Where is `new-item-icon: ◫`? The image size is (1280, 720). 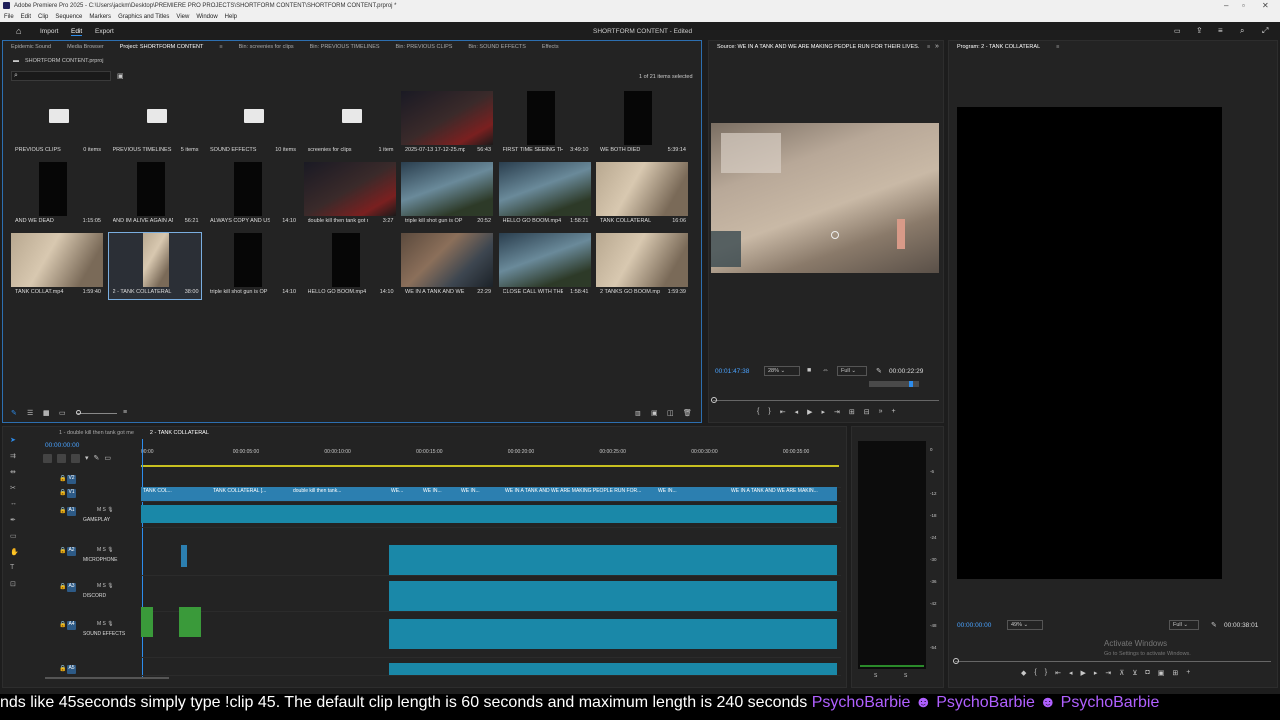 new-item-icon: ◫ is located at coordinates (670, 413).